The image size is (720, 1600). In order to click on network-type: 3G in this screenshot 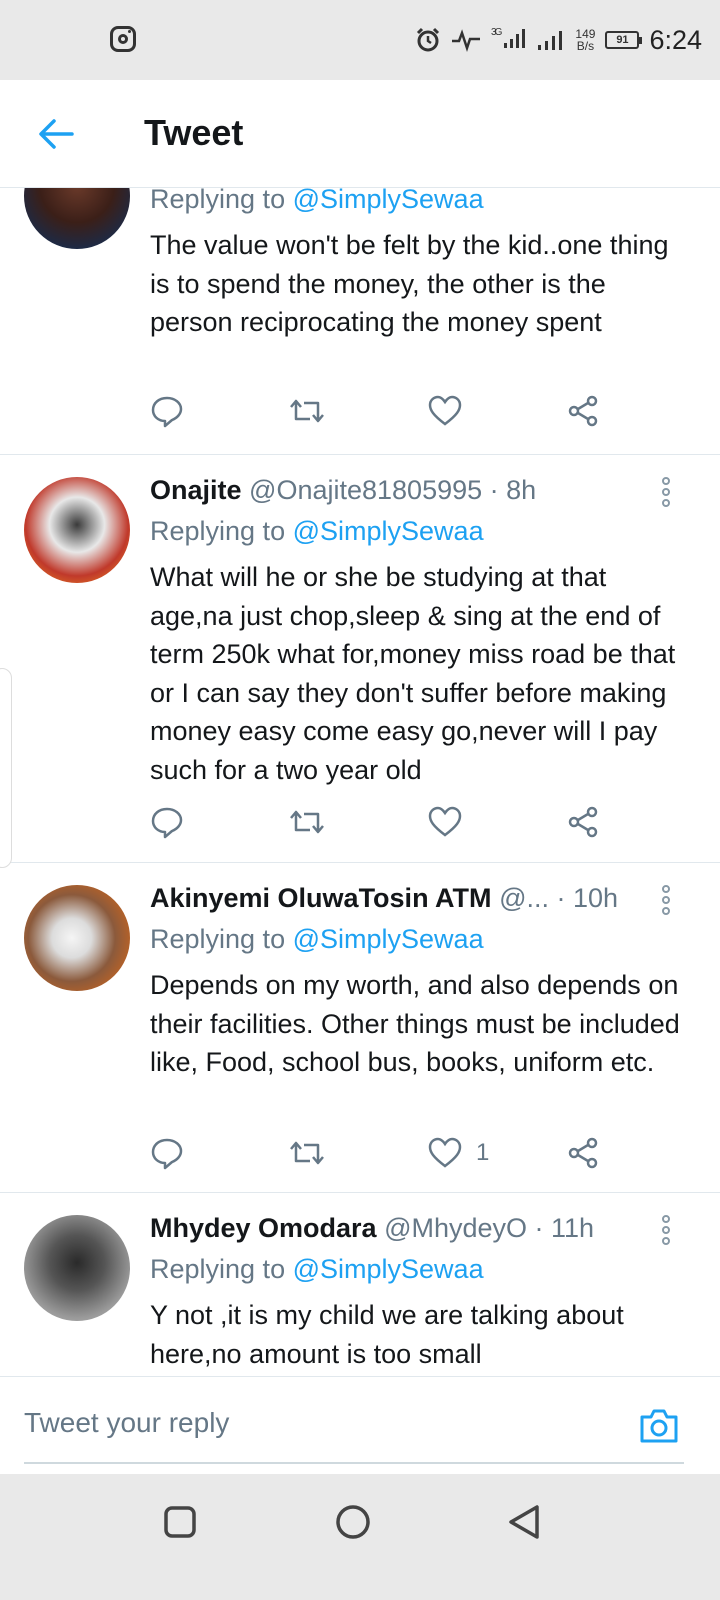, I will do `click(496, 32)`.